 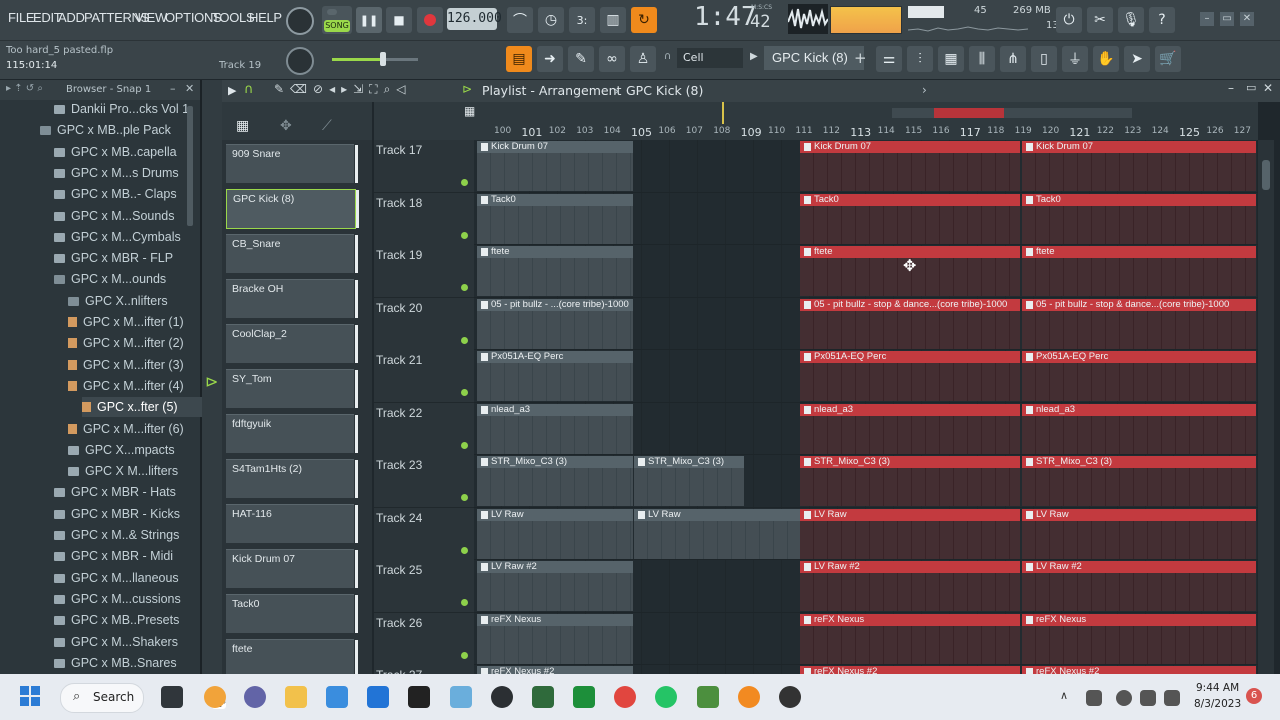 What do you see at coordinates (889, 59) in the screenshot?
I see `mixer-button: ⚌` at bounding box center [889, 59].